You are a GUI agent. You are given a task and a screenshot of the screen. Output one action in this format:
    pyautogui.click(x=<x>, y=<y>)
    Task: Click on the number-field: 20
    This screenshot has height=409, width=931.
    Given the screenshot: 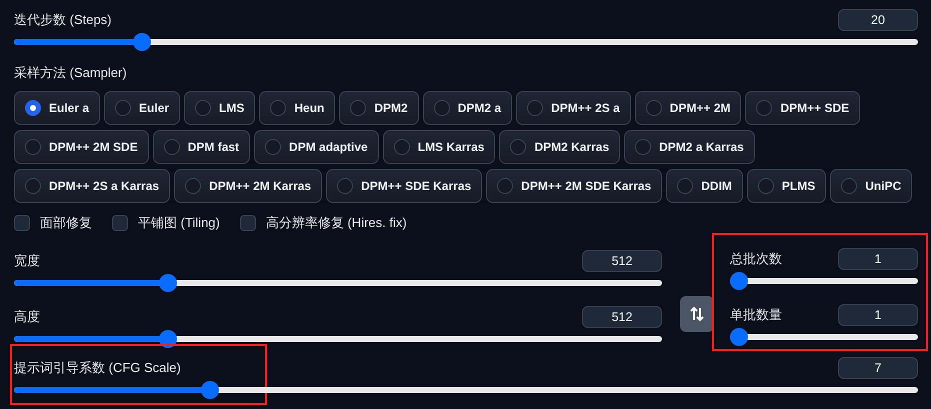 What is the action you would take?
    pyautogui.click(x=878, y=20)
    